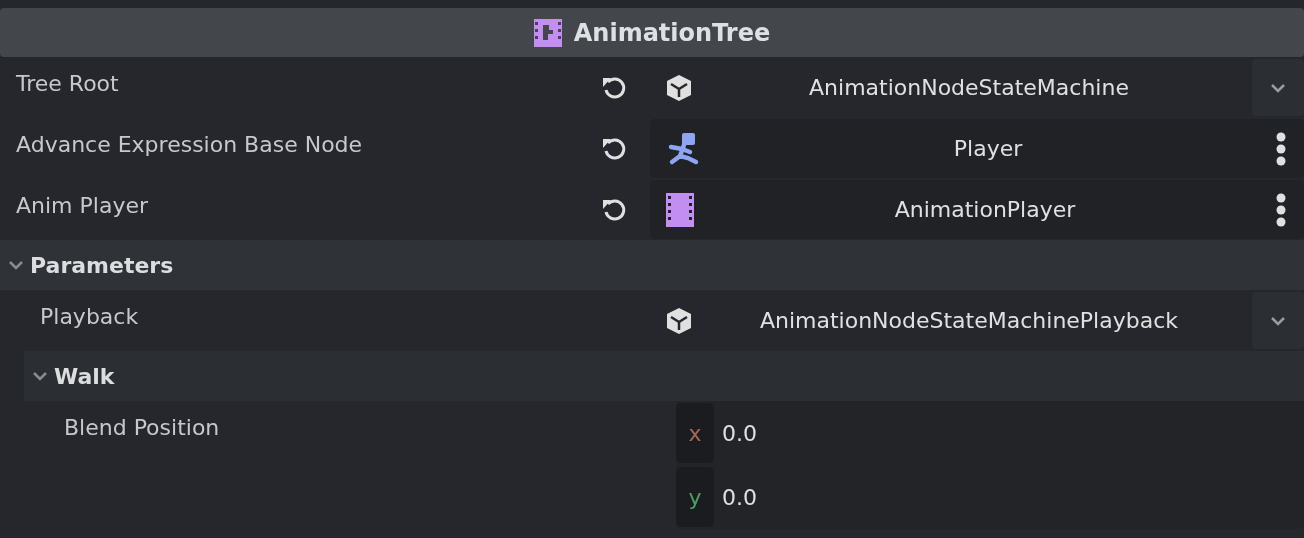  I want to click on property-label: Anim Player, so click(82, 206).